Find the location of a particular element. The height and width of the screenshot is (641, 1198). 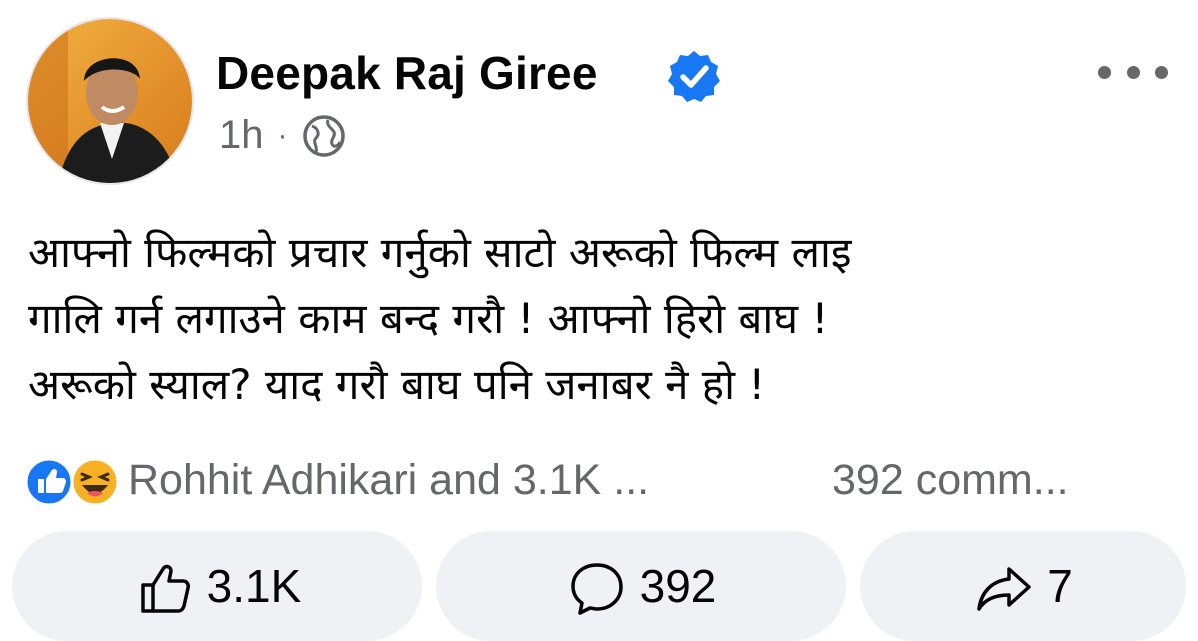

comment-button: 392 is located at coordinates (641, 586).